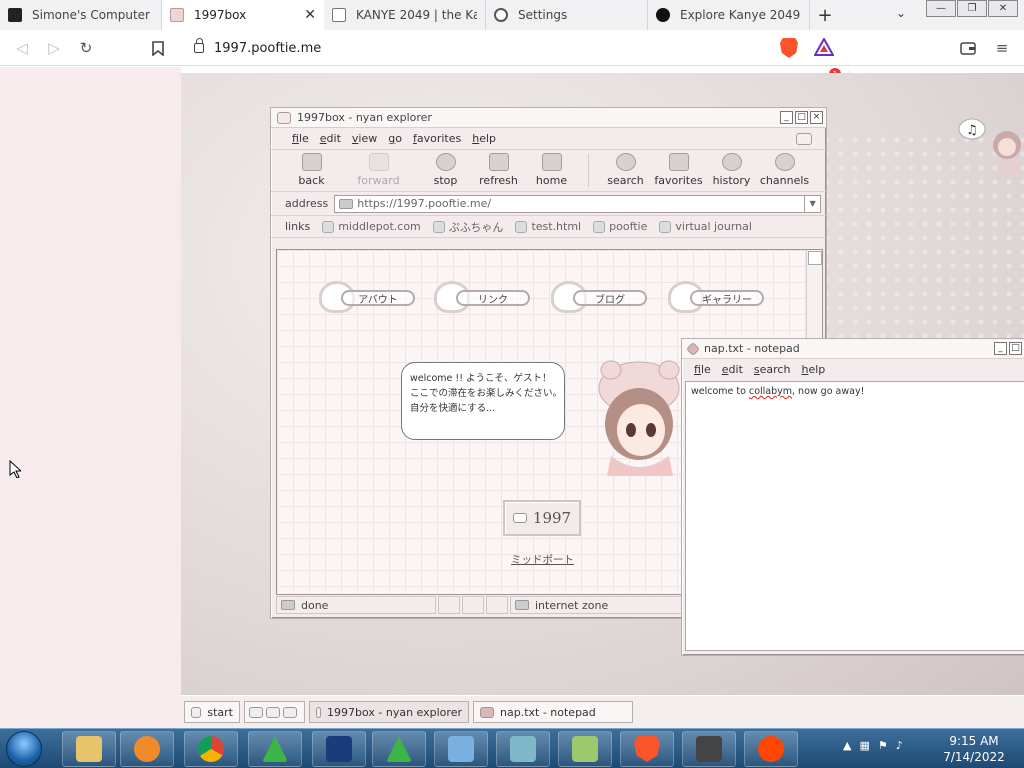 This screenshot has width=1024, height=768. I want to click on close-window-button: ✕, so click(1003, 8).